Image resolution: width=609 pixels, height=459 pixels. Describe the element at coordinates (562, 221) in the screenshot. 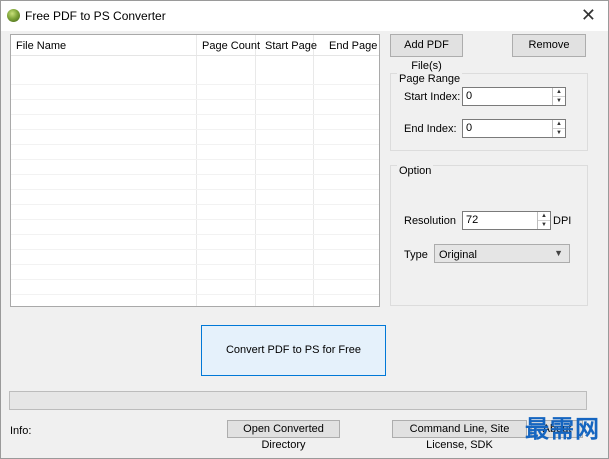

I see `dpi-unit-label: DPI` at that location.